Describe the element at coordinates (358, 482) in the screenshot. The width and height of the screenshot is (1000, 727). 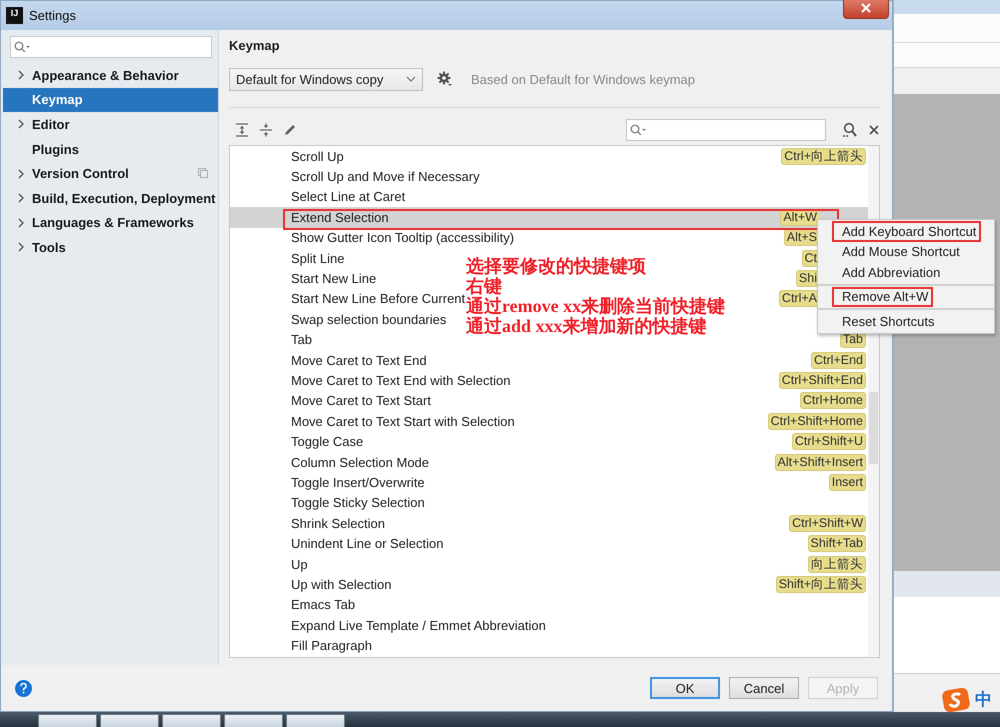
I see `action-name: Toggle Insert/Overwrite` at that location.